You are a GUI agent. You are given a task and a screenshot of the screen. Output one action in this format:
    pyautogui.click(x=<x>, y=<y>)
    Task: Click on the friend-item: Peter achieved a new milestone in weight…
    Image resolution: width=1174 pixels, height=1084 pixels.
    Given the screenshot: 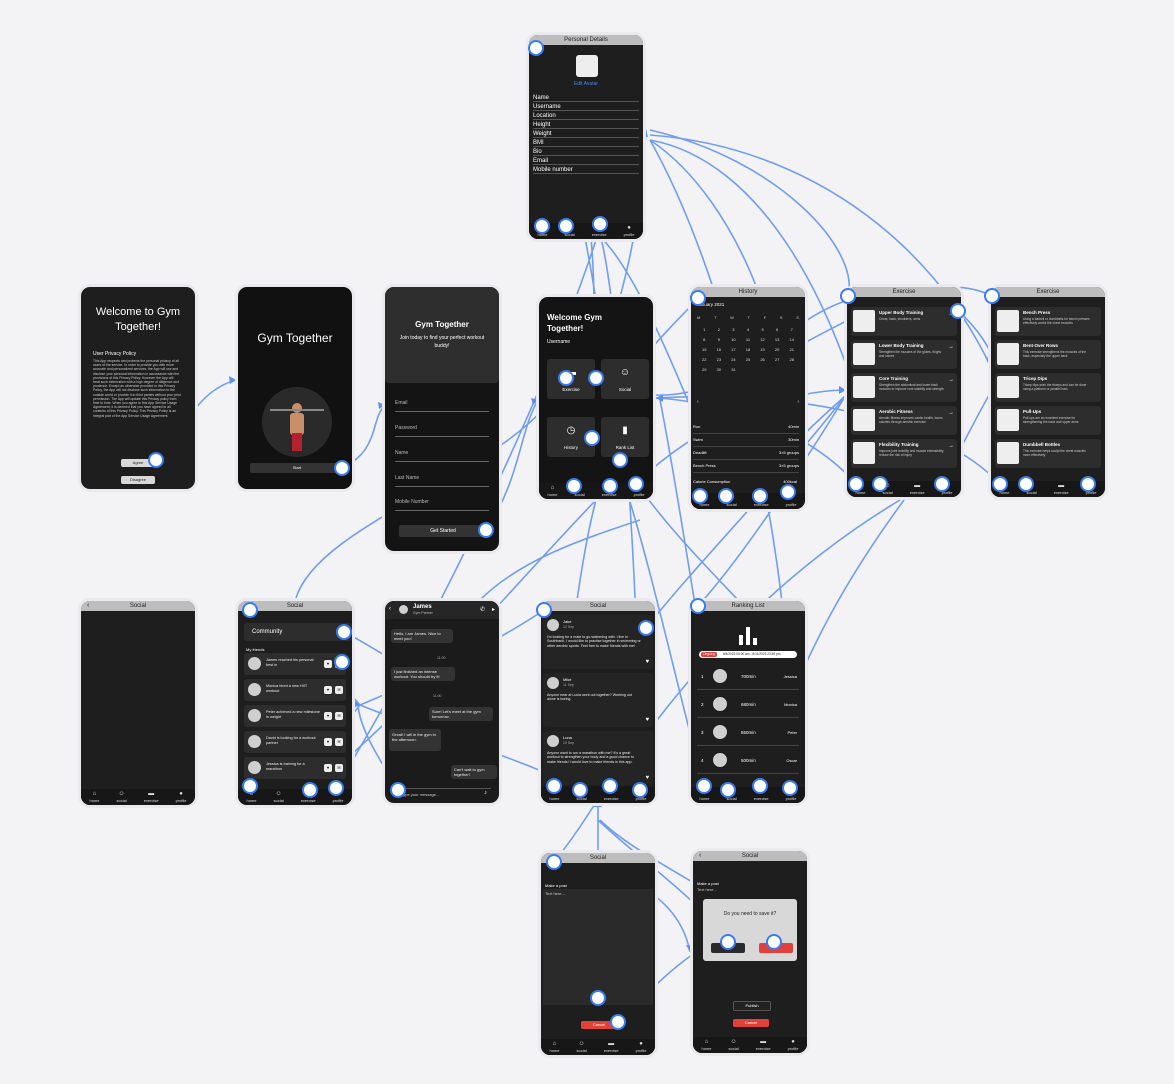 What is the action you would take?
    pyautogui.click(x=295, y=716)
    